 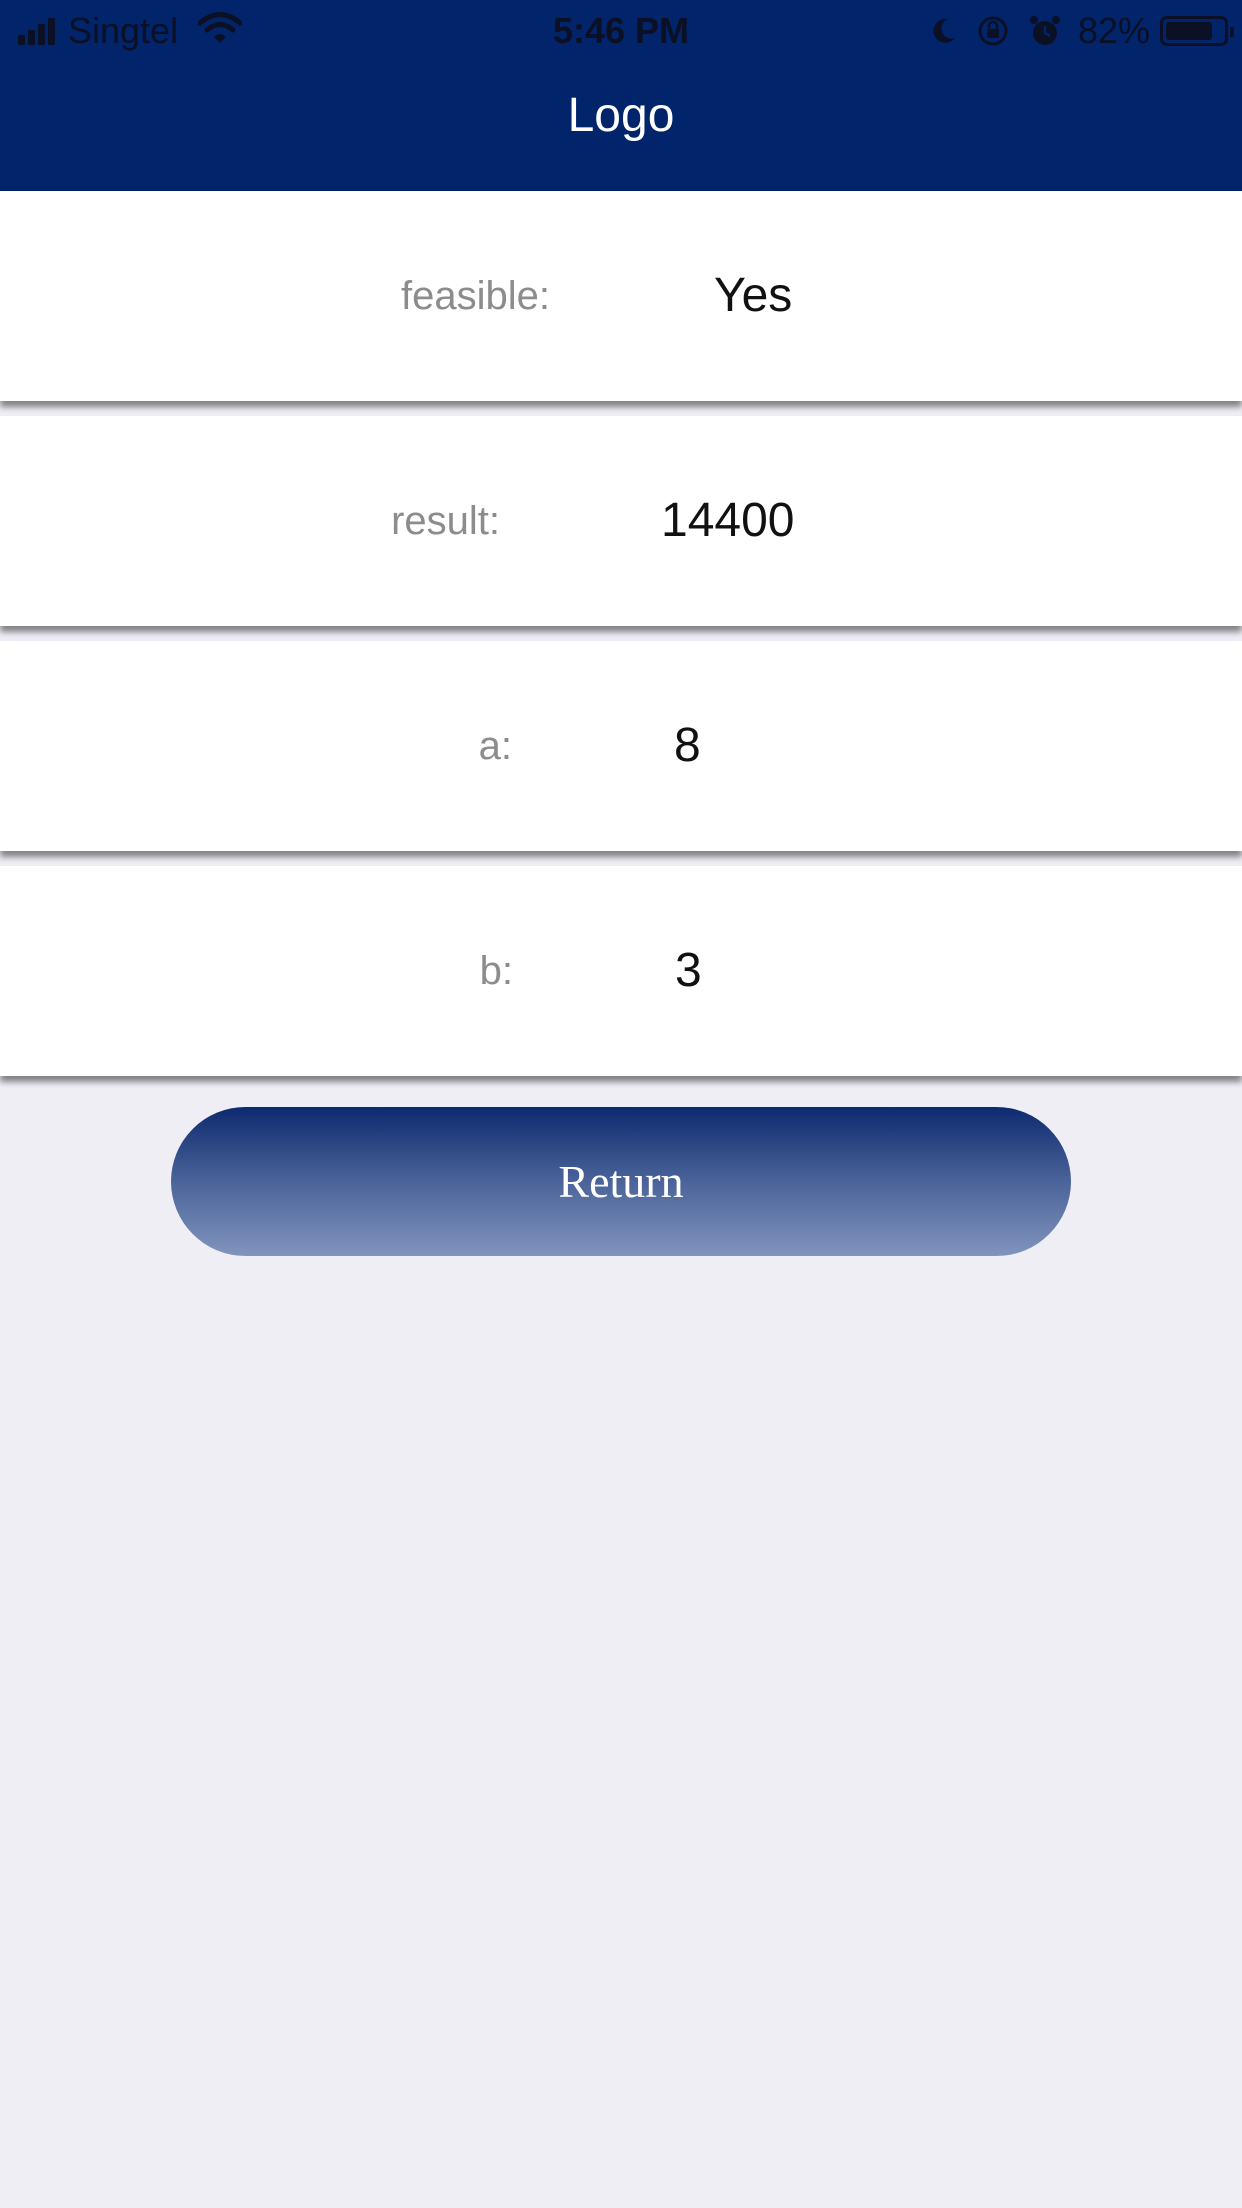 I want to click on row-label: b:, so click(x=496, y=971).